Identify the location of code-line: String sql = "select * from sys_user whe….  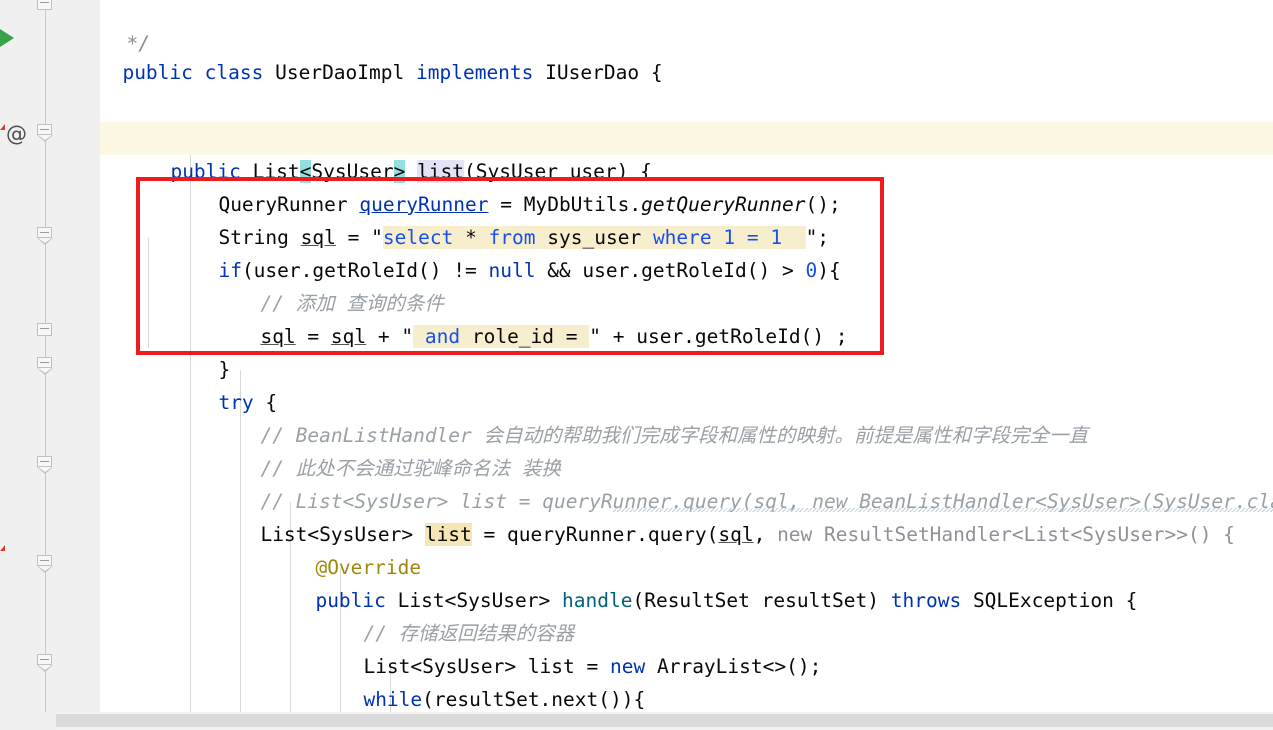
(488, 218).